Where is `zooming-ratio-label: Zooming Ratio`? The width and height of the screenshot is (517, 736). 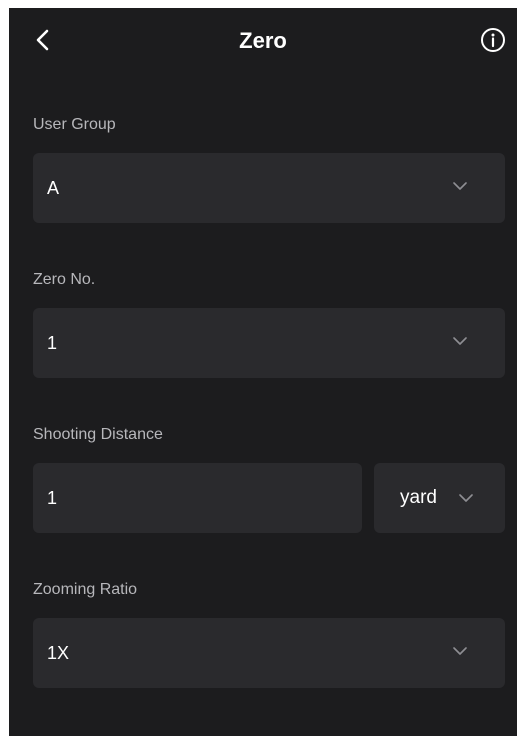
zooming-ratio-label: Zooming Ratio is located at coordinates (85, 589).